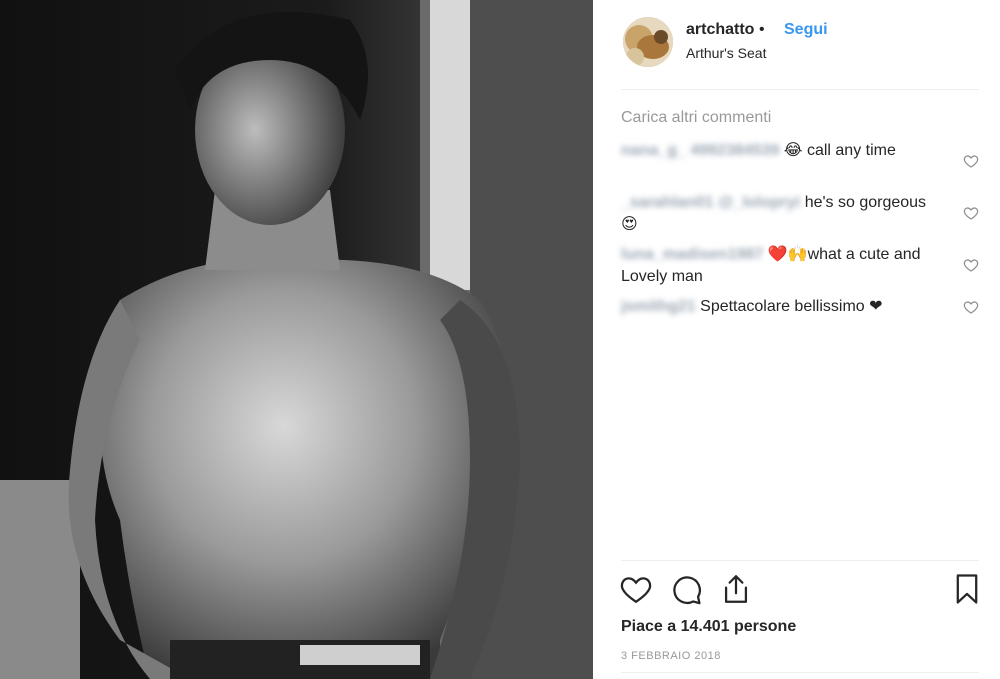 The image size is (1000, 679). What do you see at coordinates (839, 150) in the screenshot?
I see `comment-text: 😂 call any time` at bounding box center [839, 150].